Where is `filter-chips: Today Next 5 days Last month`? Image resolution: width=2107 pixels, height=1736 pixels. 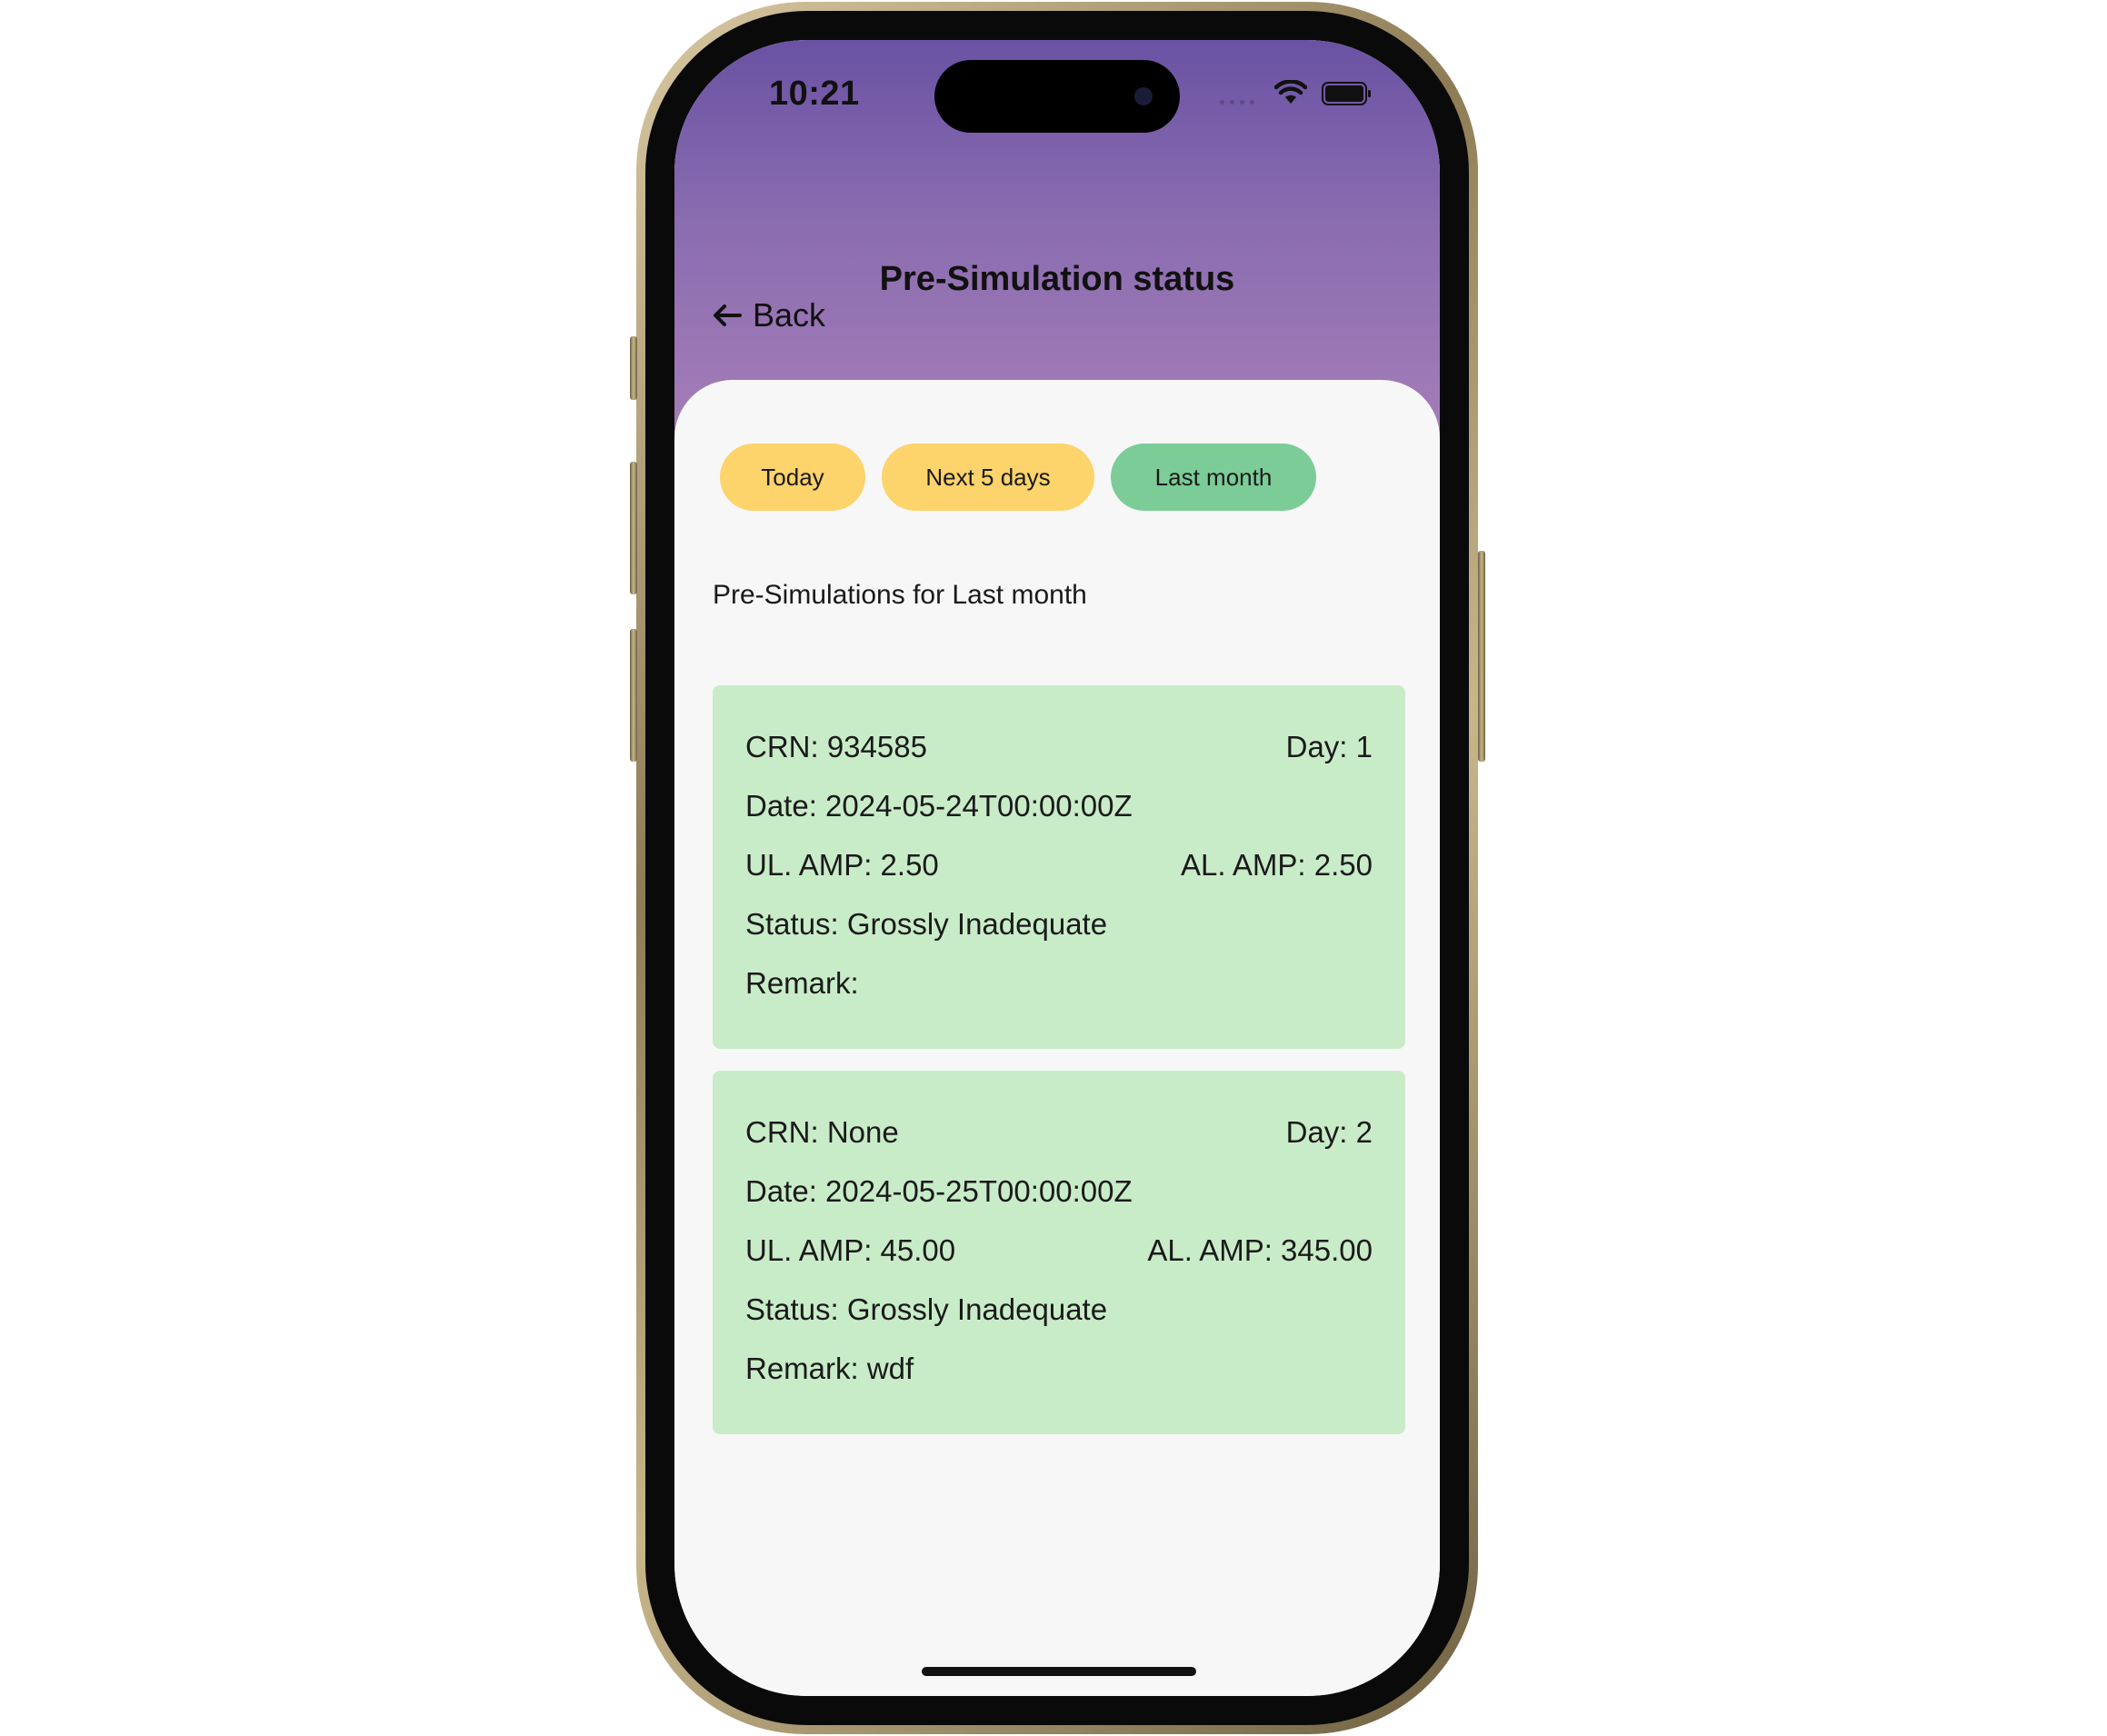
filter-chips: Today Next 5 days Last month is located at coordinates (1018, 477).